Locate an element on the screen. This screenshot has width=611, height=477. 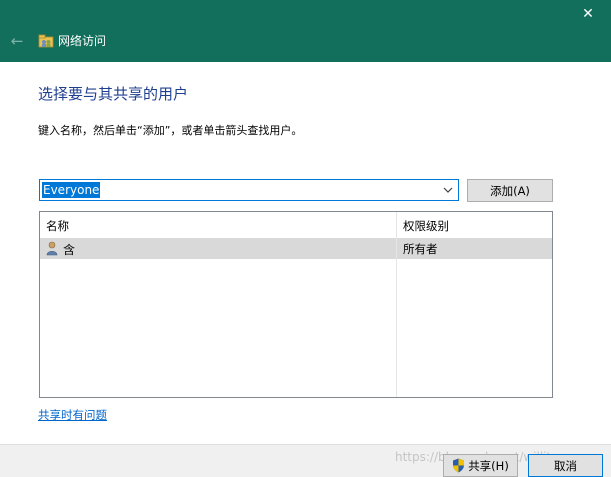
back-arrow-icon: ← is located at coordinates (17, 41).